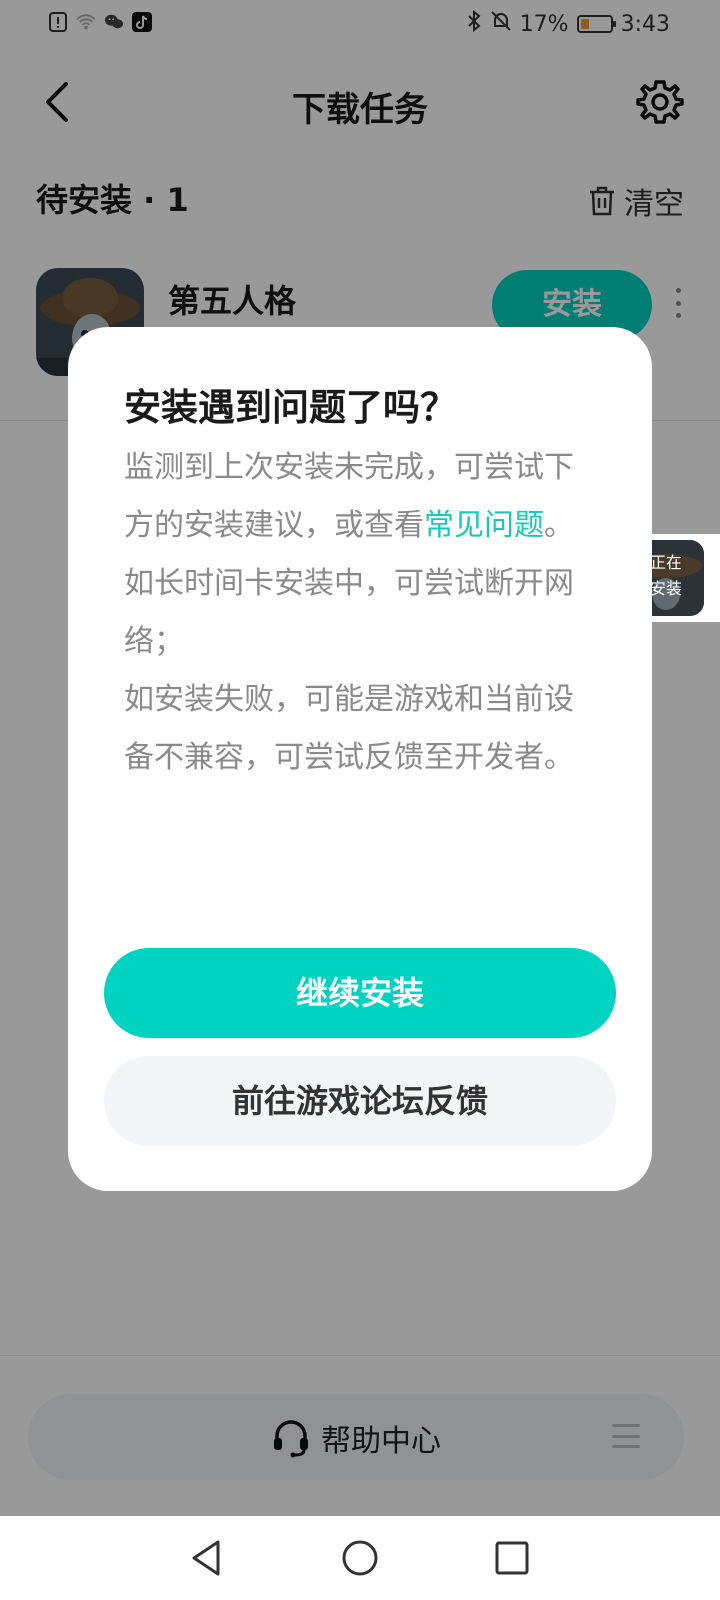  I want to click on nav-back-icon, so click(208, 1558).